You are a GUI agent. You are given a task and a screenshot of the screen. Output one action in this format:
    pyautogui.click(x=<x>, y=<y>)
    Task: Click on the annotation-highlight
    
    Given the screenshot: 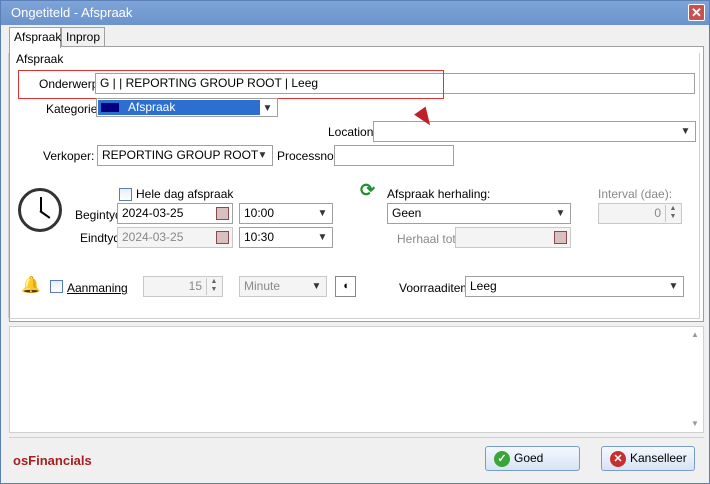 What is the action you would take?
    pyautogui.click(x=231, y=84)
    